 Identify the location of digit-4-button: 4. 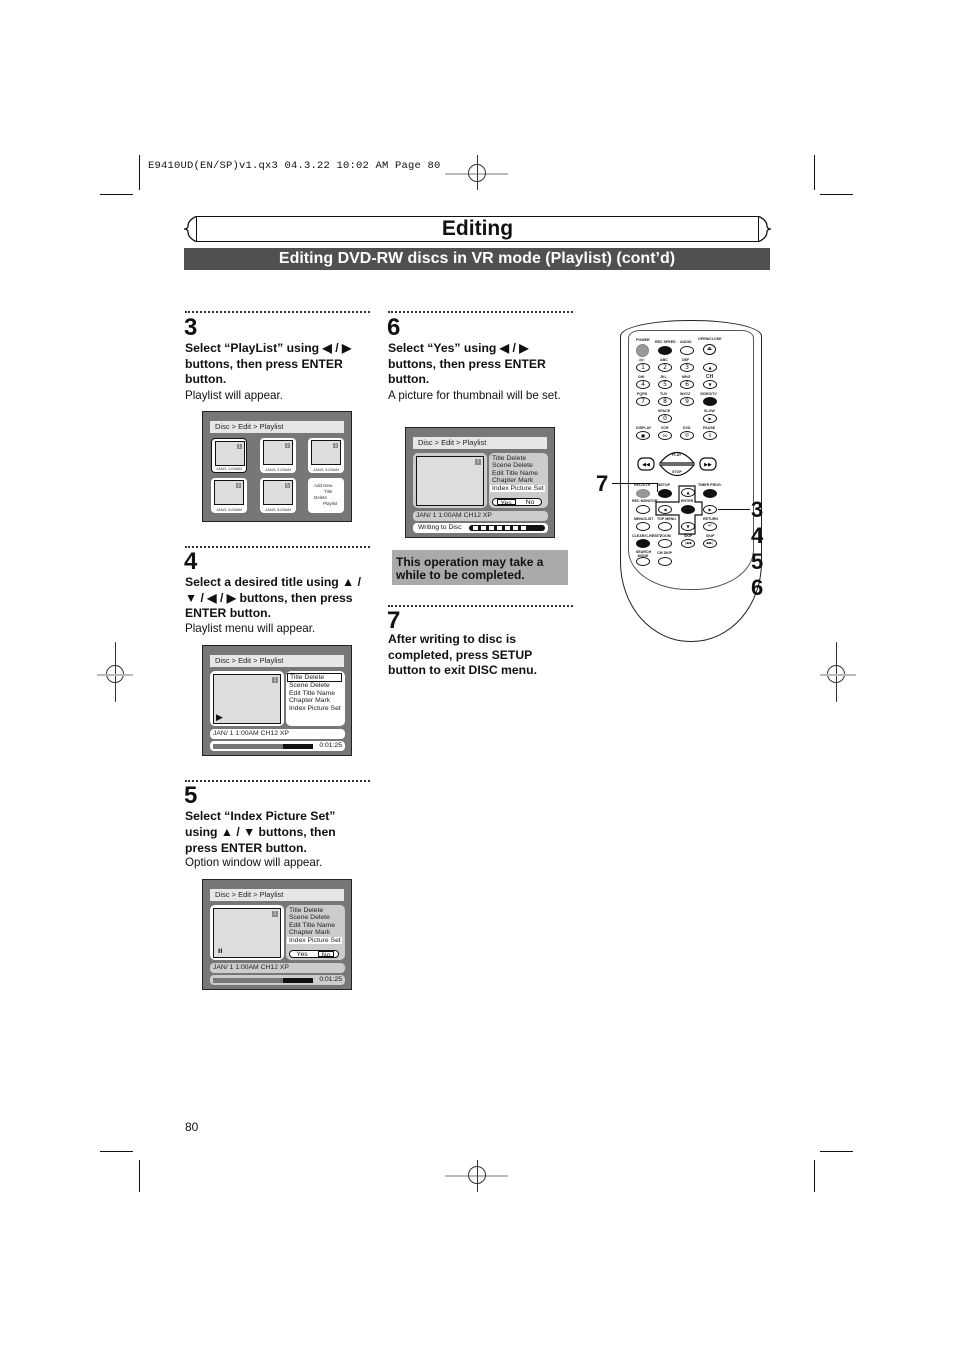
(643, 384).